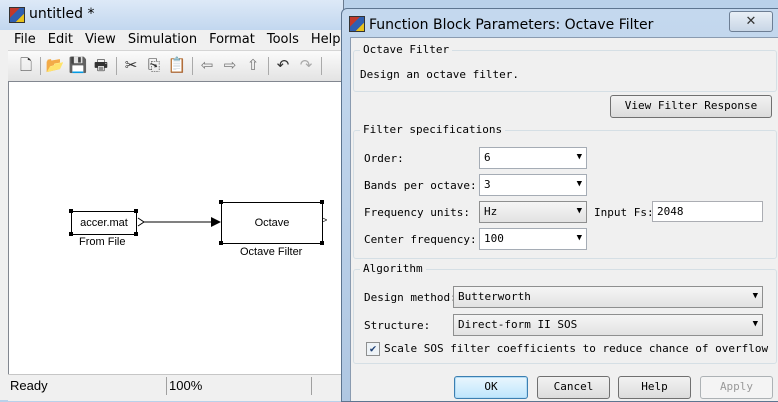 The width and height of the screenshot is (778, 402). Describe the element at coordinates (232, 40) in the screenshot. I see `menu-format: Format` at that location.